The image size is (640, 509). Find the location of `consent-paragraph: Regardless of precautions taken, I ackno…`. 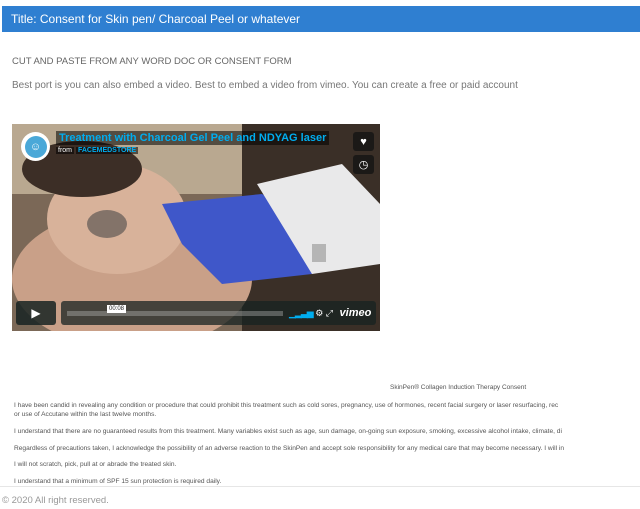

consent-paragraph: Regardless of precautions taken, I ackno… is located at coordinates (289, 448).